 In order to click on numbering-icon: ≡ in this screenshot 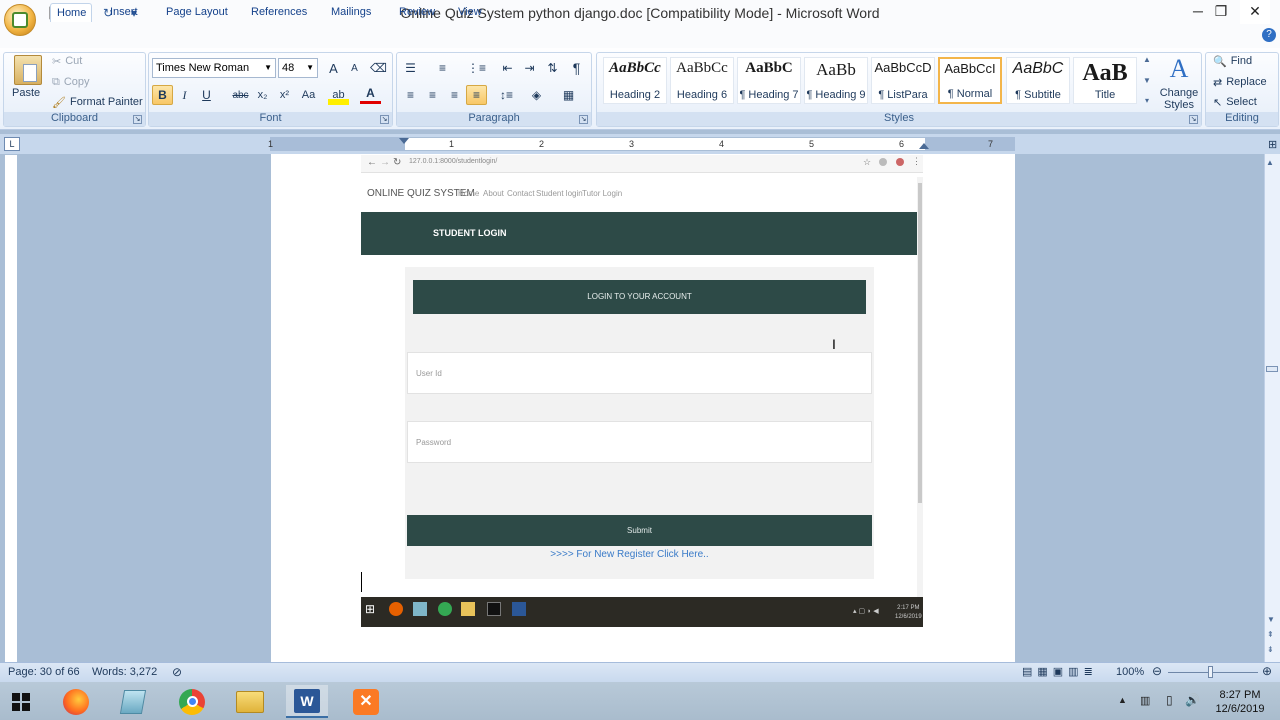, I will do `click(442, 68)`.